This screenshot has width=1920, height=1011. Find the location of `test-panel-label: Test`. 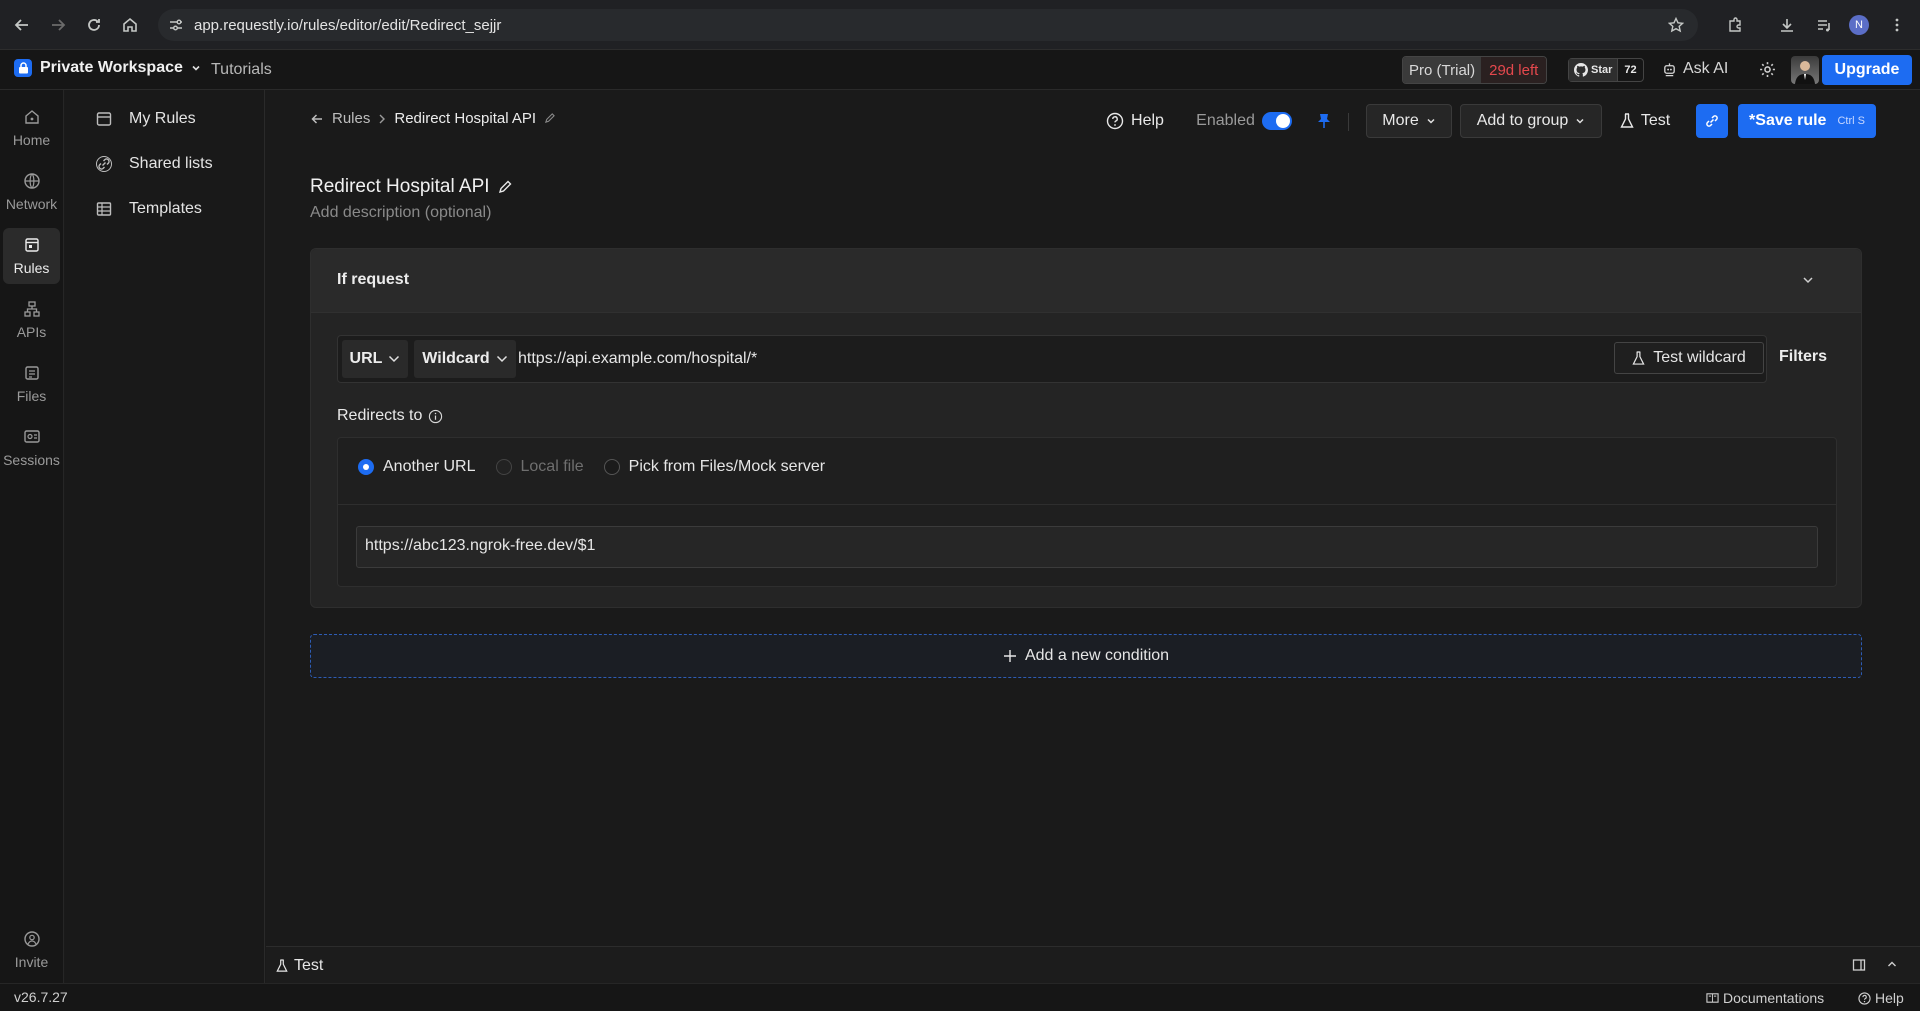

test-panel-label: Test is located at coordinates (309, 965).